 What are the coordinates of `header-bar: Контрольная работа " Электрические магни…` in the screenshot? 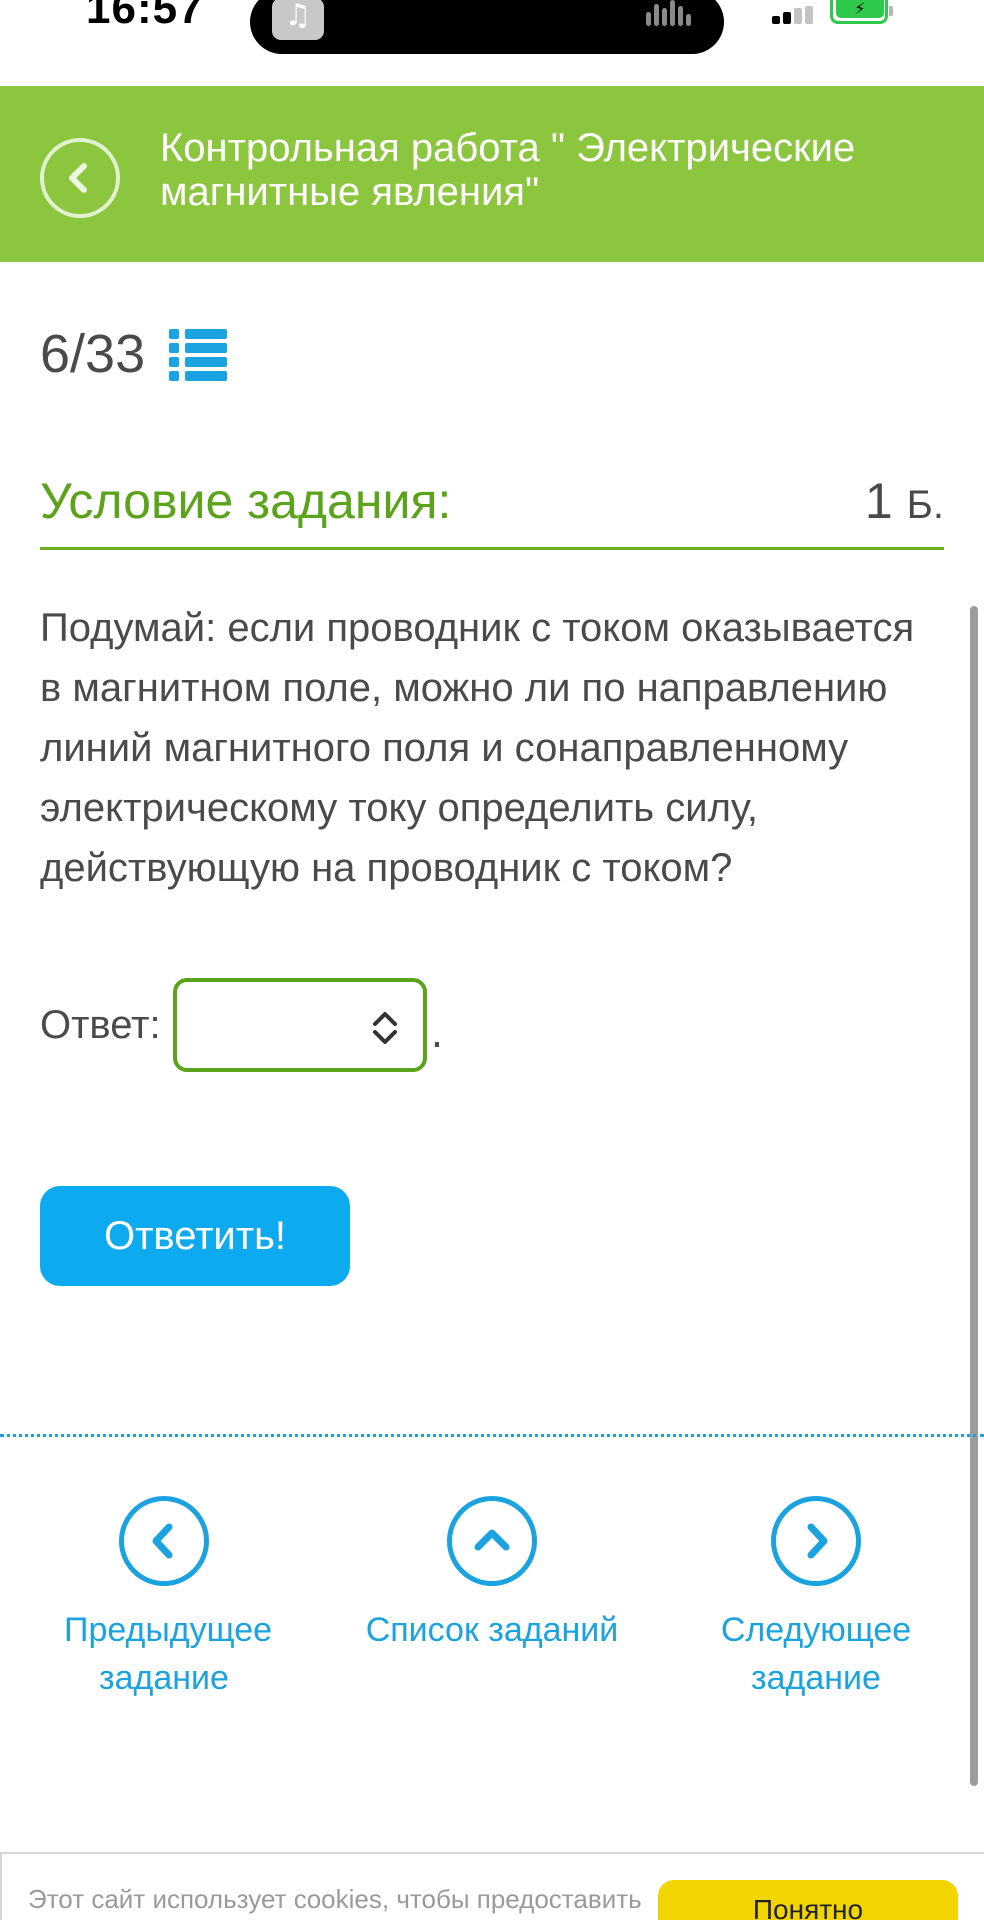 It's located at (492, 174).